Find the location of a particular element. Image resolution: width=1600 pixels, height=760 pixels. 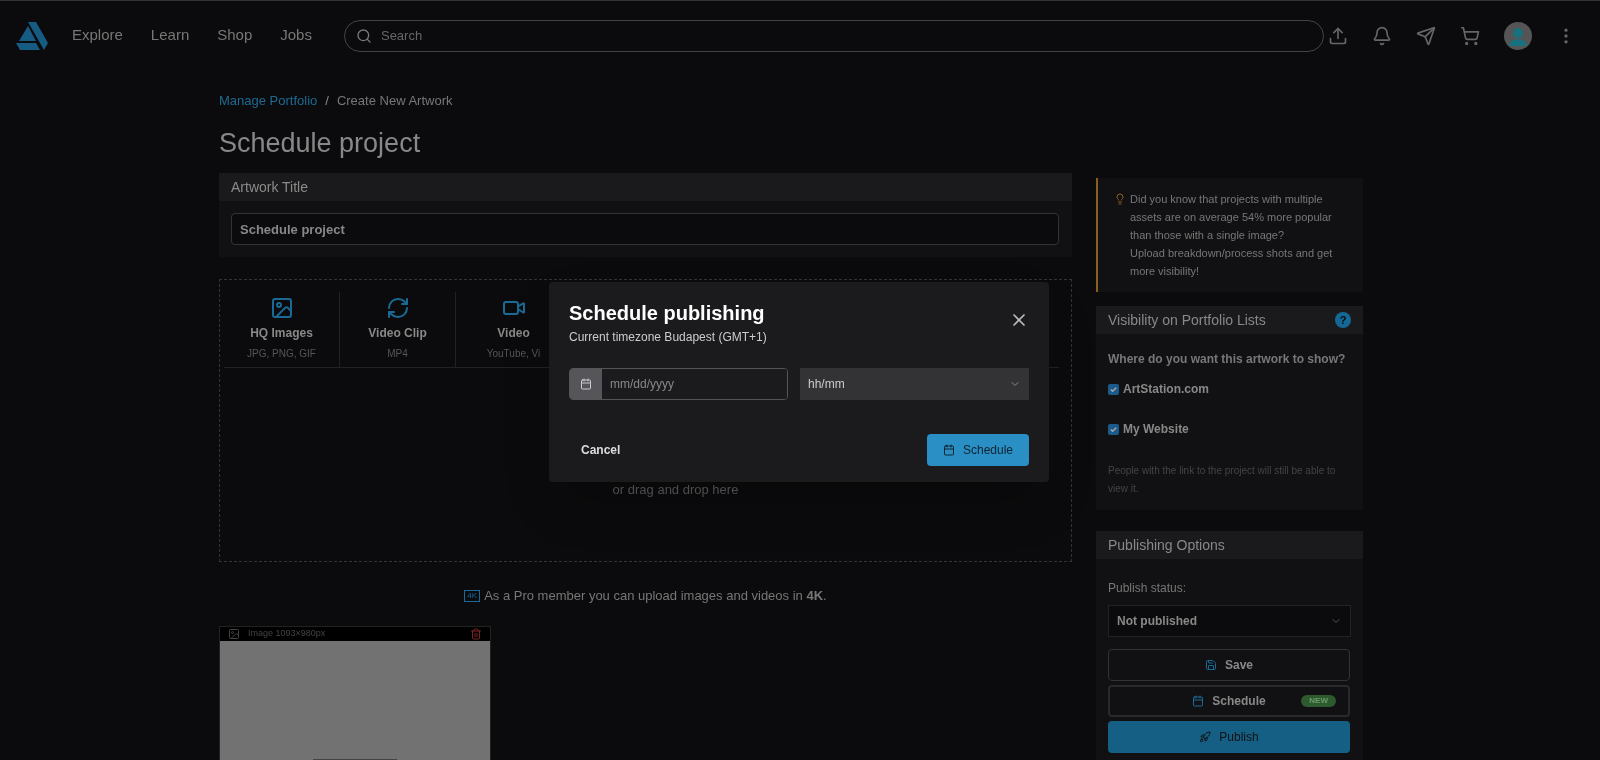

send-icon is located at coordinates (1426, 35).